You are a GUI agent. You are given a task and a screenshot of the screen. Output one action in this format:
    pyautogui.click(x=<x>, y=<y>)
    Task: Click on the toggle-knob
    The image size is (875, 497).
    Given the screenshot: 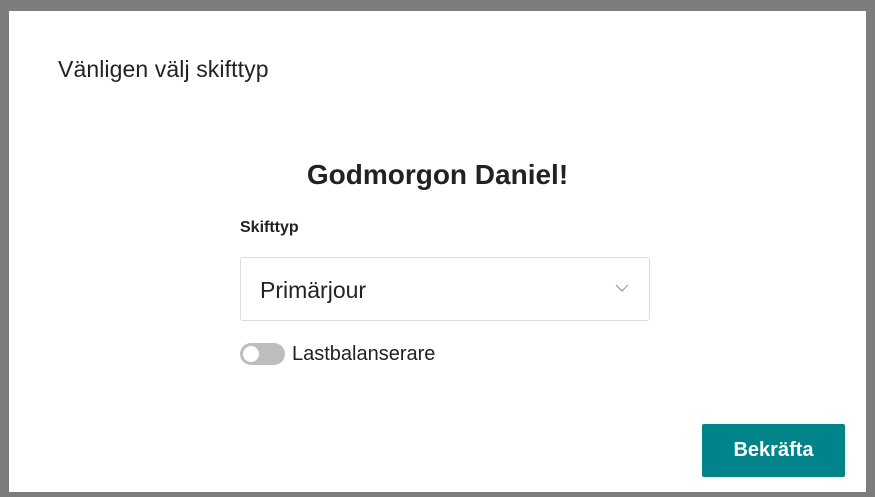 What is the action you would take?
    pyautogui.click(x=251, y=354)
    